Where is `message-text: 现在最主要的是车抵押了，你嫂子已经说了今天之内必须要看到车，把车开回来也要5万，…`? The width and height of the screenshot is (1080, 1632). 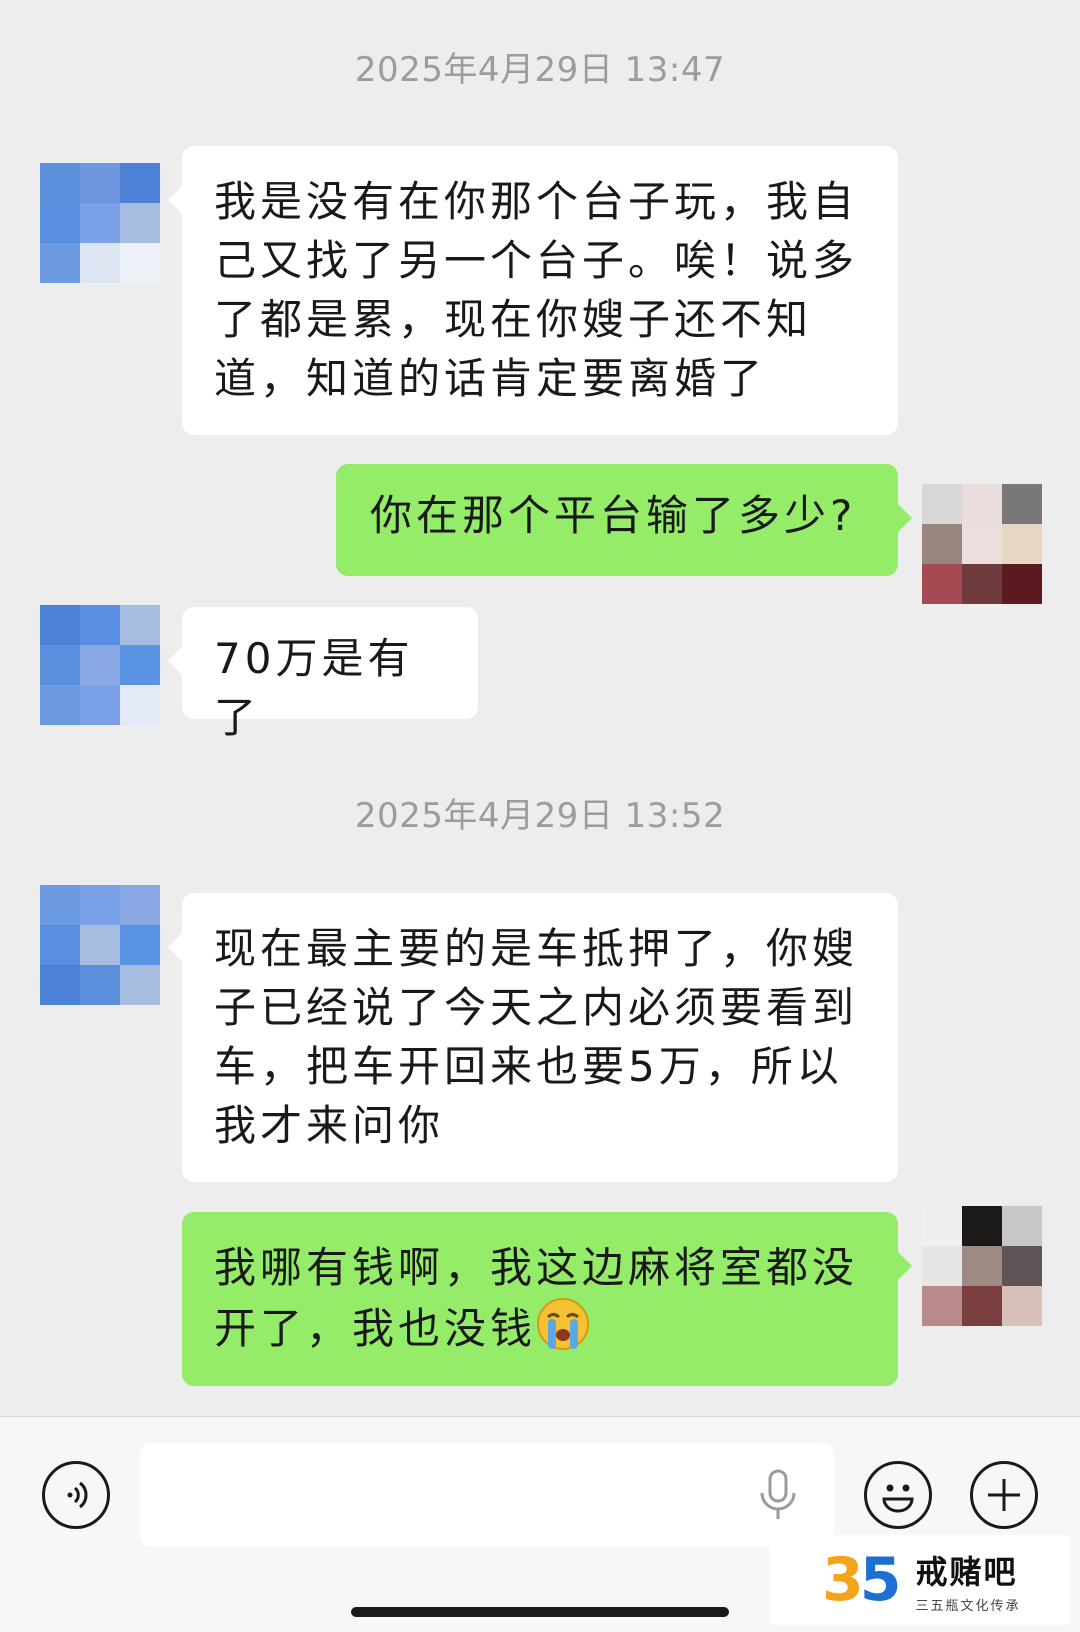
message-text: 现在最主要的是车抵押了，你嫂子已经说了今天之内必须要看到车，把车开回来也要5万，… is located at coordinates (536, 1037).